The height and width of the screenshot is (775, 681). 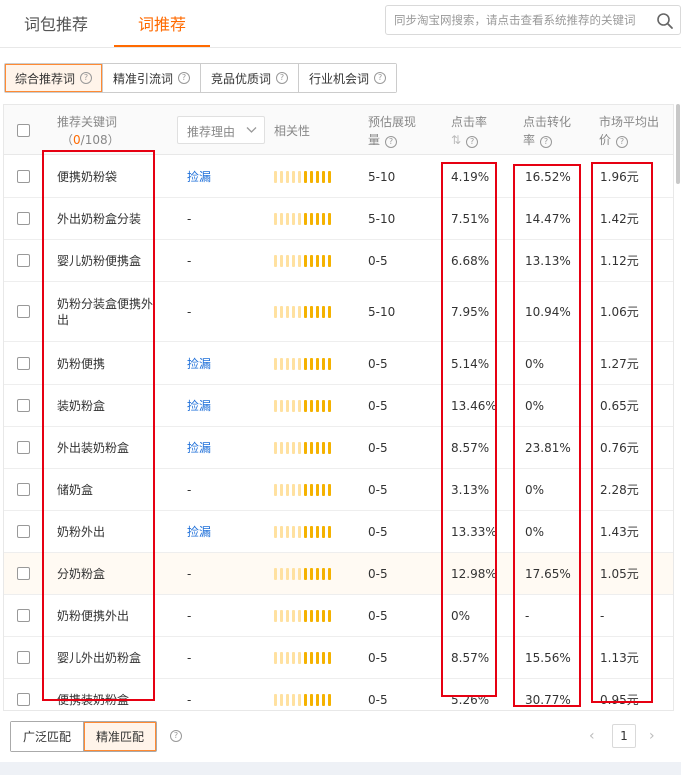 I want to click on reason-select: 推荐理由, so click(x=221, y=130).